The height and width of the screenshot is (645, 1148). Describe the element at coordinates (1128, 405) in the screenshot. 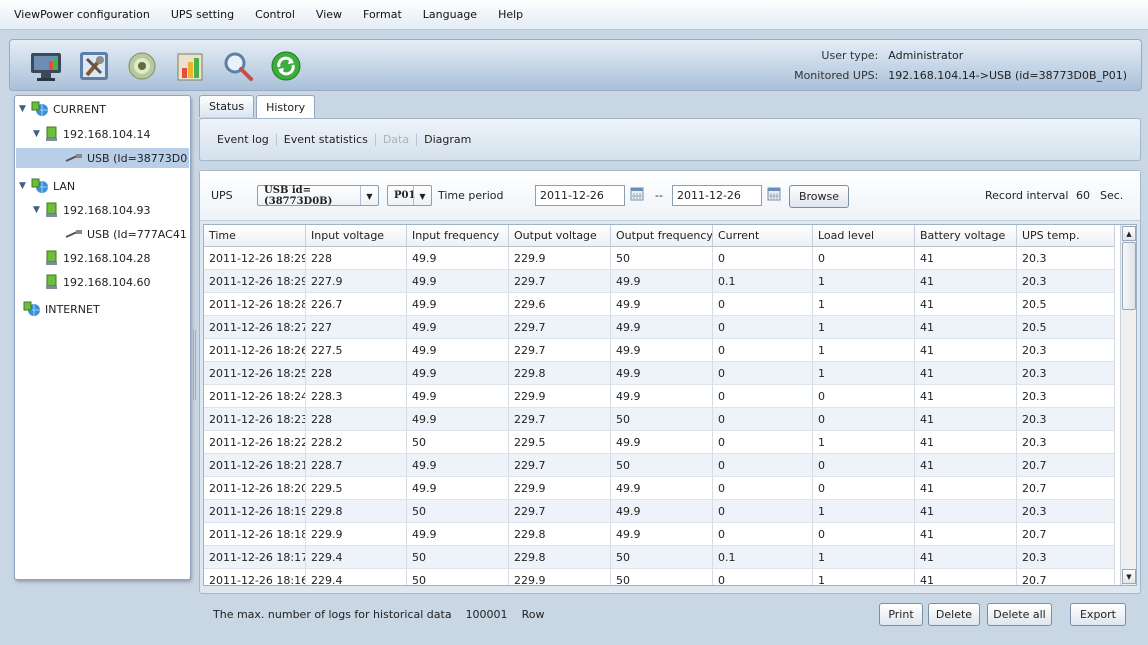

I see `vertical-scrollbar: ▲ ▼` at that location.